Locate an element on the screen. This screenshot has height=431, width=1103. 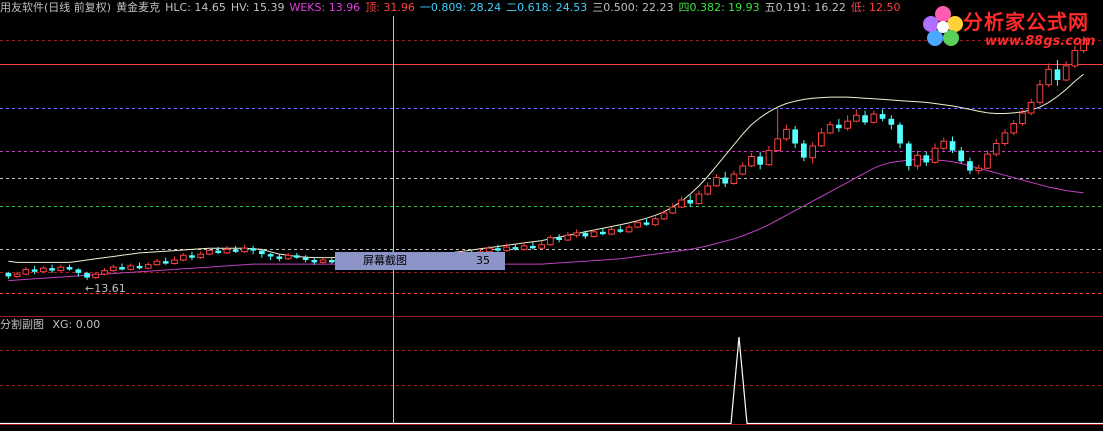
header-item-11: 低: 12.50 is located at coordinates (875, 7).